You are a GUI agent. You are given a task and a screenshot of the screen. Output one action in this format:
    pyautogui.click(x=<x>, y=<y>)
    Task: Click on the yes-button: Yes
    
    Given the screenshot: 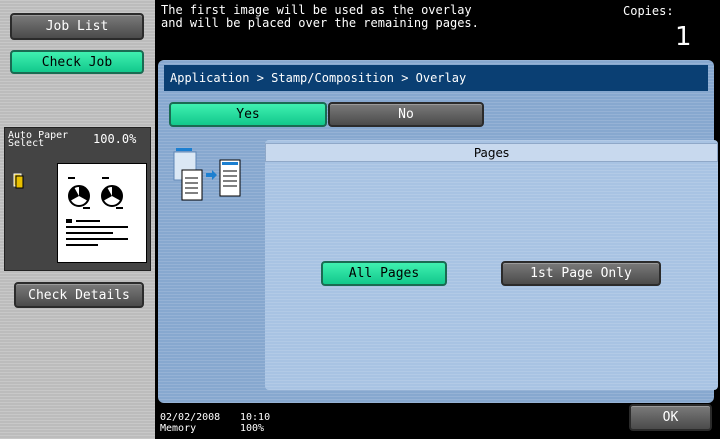 What is the action you would take?
    pyautogui.click(x=248, y=114)
    